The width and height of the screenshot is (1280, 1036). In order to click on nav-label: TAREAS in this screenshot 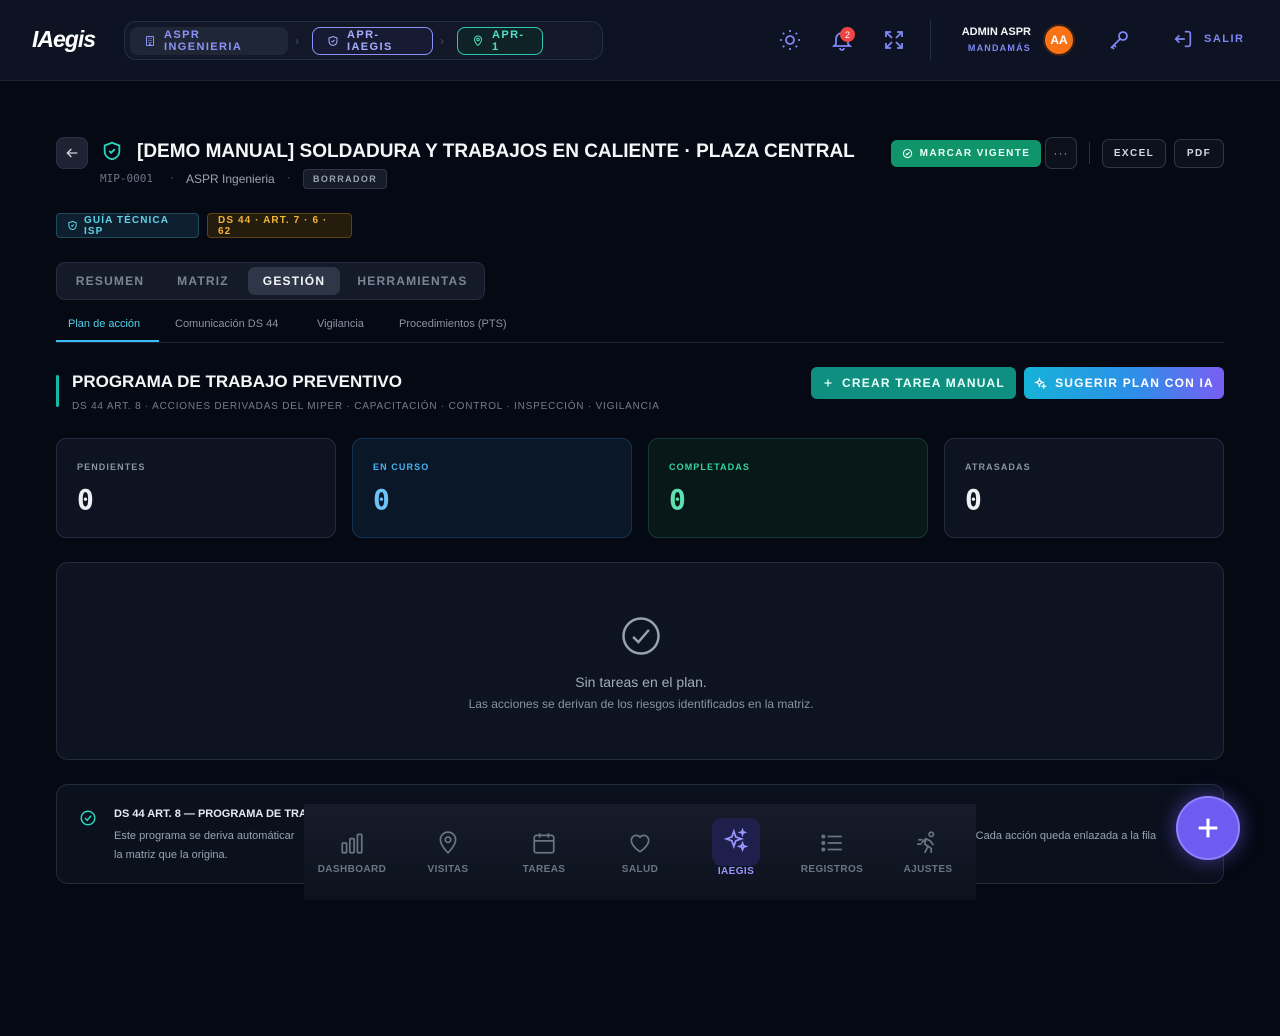, I will do `click(544, 869)`.